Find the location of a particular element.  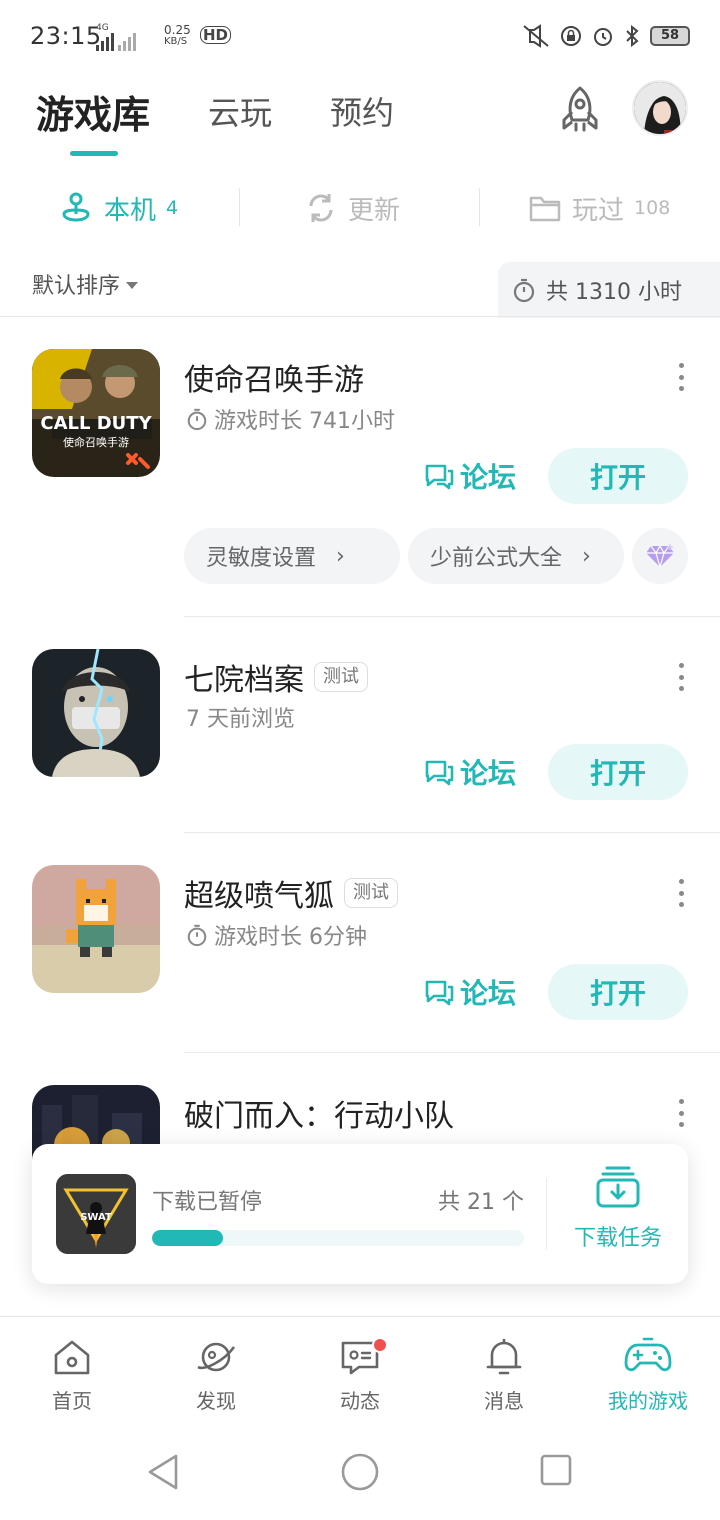

nav-messages: 消息 is located at coordinates (504, 1374).